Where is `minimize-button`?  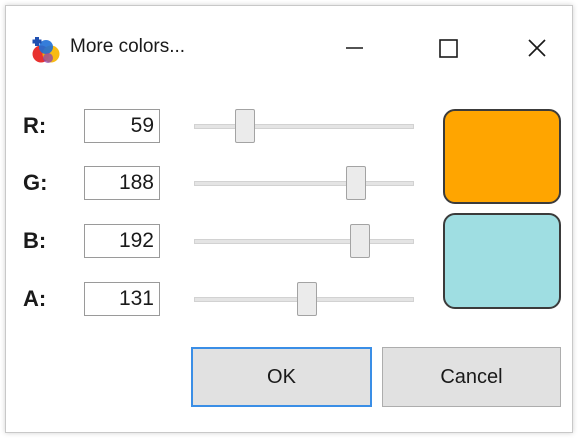 minimize-button is located at coordinates (355, 48).